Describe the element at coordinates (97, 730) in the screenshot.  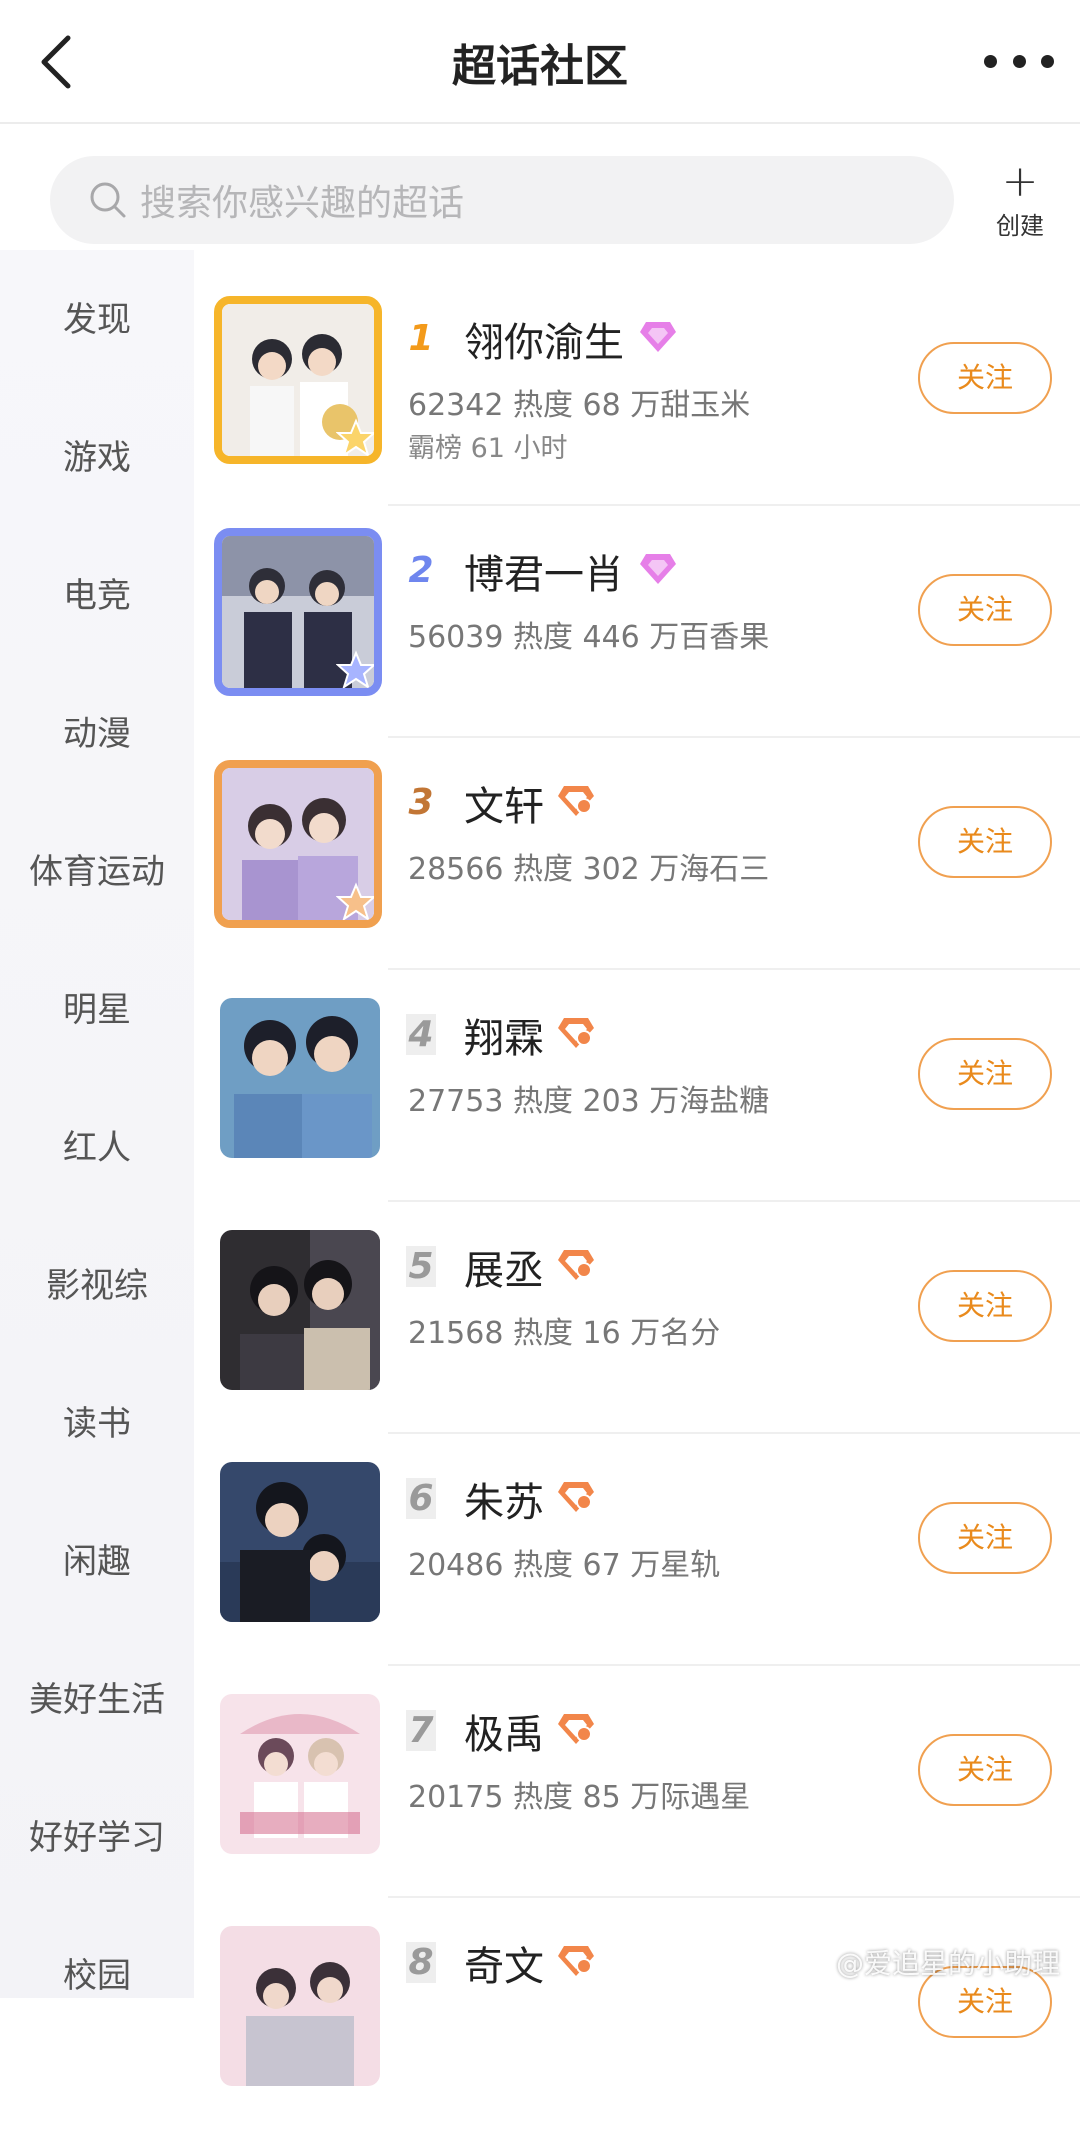
I see `sidebar-item-anime: 动漫` at that location.